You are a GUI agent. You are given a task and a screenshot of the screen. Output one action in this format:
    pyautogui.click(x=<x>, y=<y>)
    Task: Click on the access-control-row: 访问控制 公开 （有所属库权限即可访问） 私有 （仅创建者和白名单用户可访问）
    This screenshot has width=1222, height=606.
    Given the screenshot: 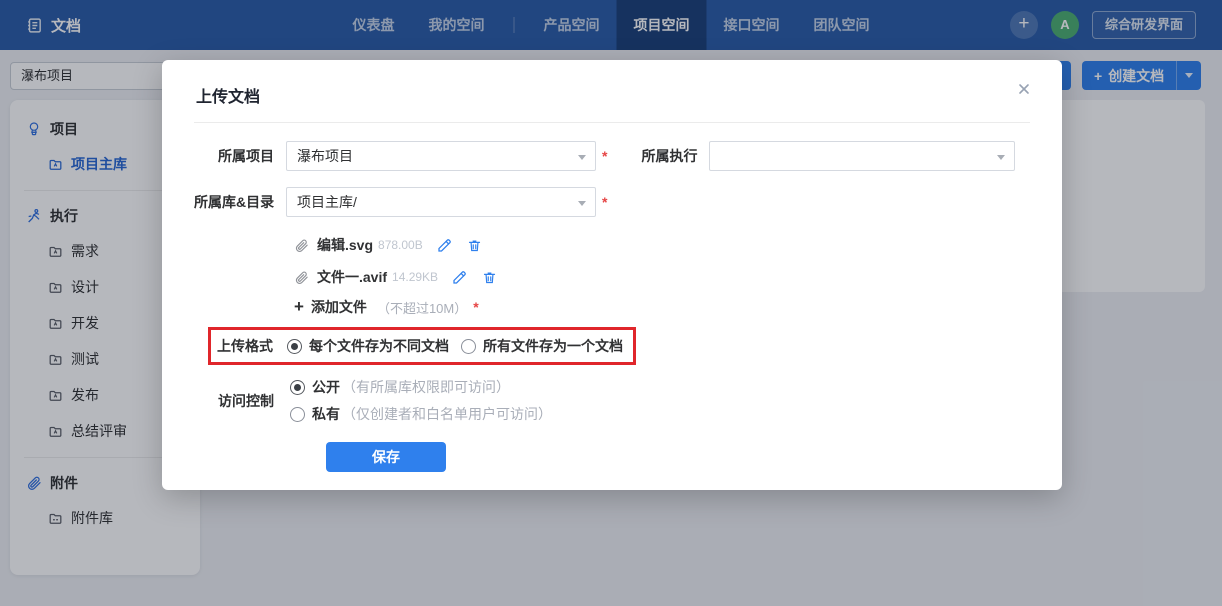 What is the action you would take?
    pyautogui.click(x=612, y=400)
    